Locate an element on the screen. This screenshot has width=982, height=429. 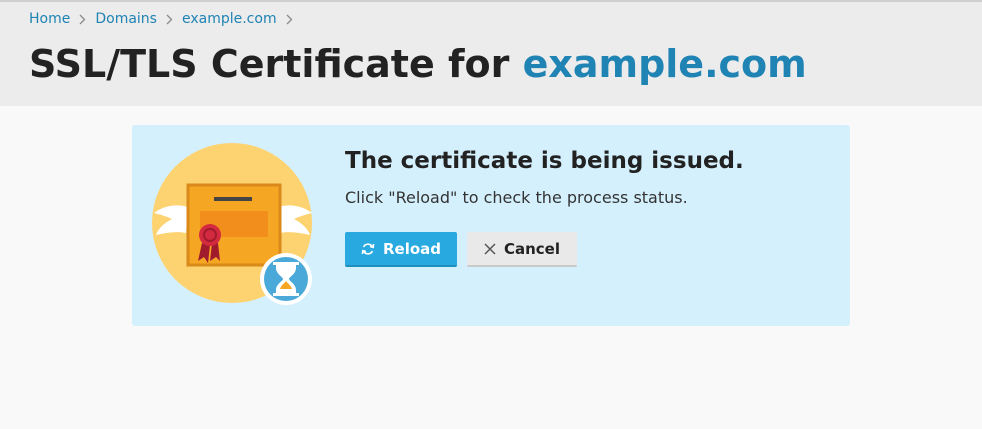
breadcrumb: Home Domains example.com is located at coordinates (165, 19).